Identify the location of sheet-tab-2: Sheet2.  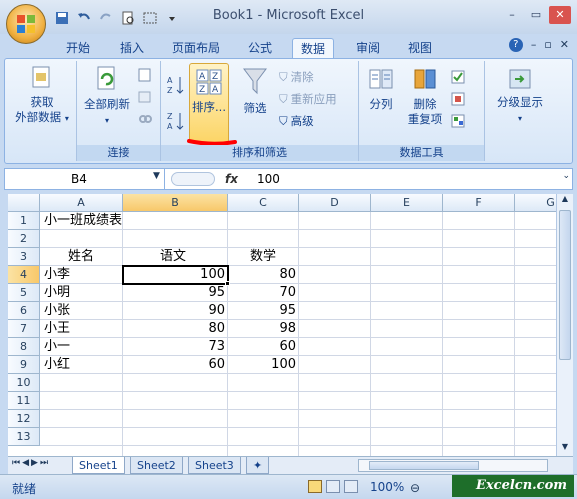
(156, 465).